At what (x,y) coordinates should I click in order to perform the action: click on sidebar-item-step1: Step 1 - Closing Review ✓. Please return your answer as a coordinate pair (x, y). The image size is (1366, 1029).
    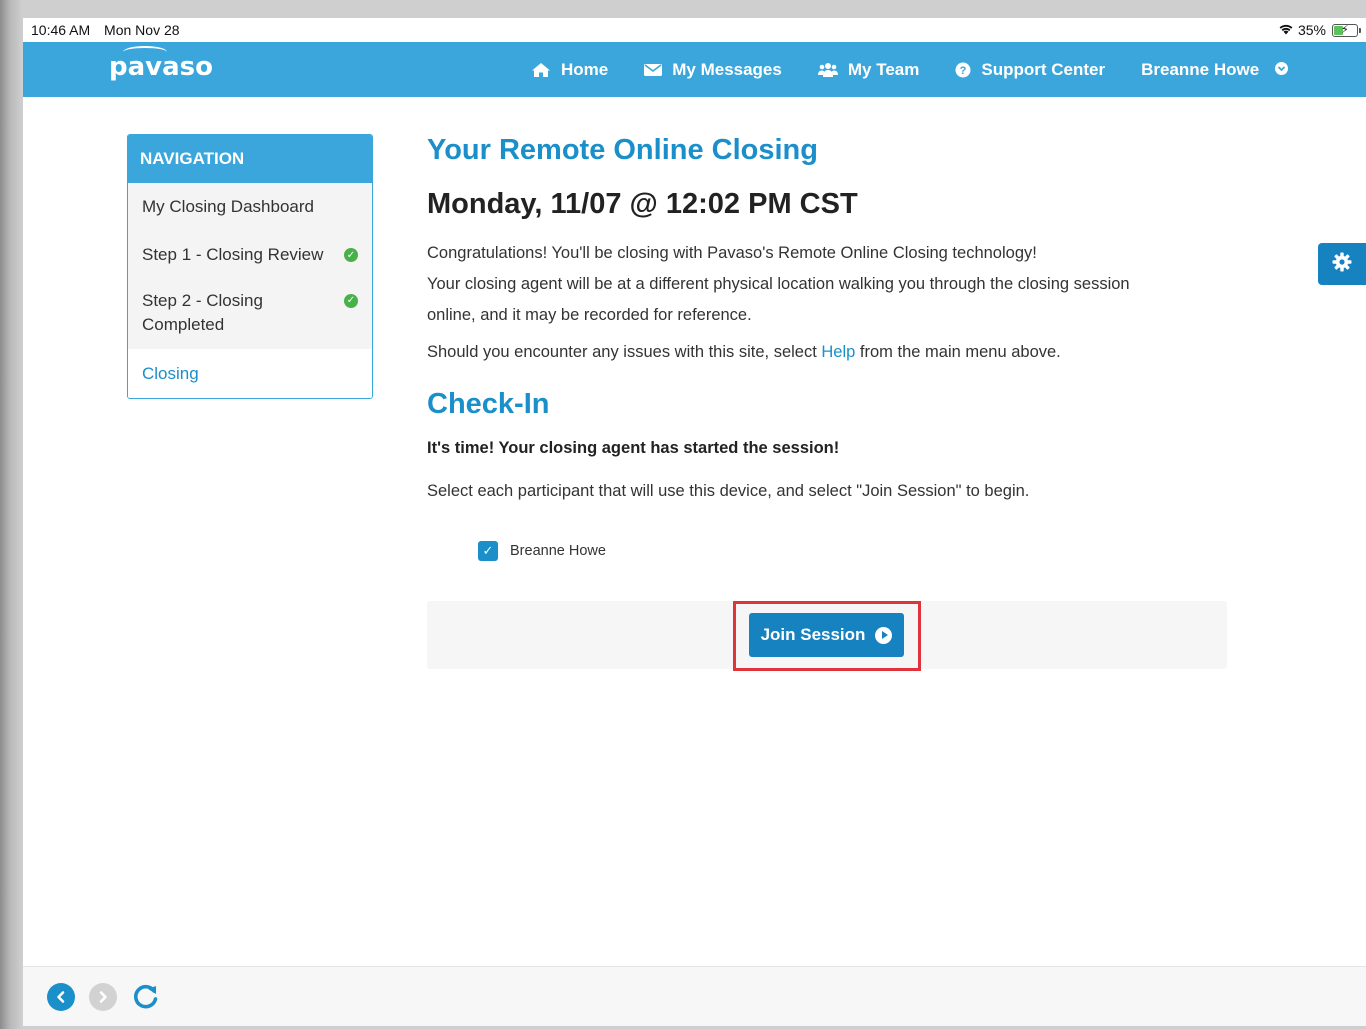
    Looking at the image, I should click on (250, 255).